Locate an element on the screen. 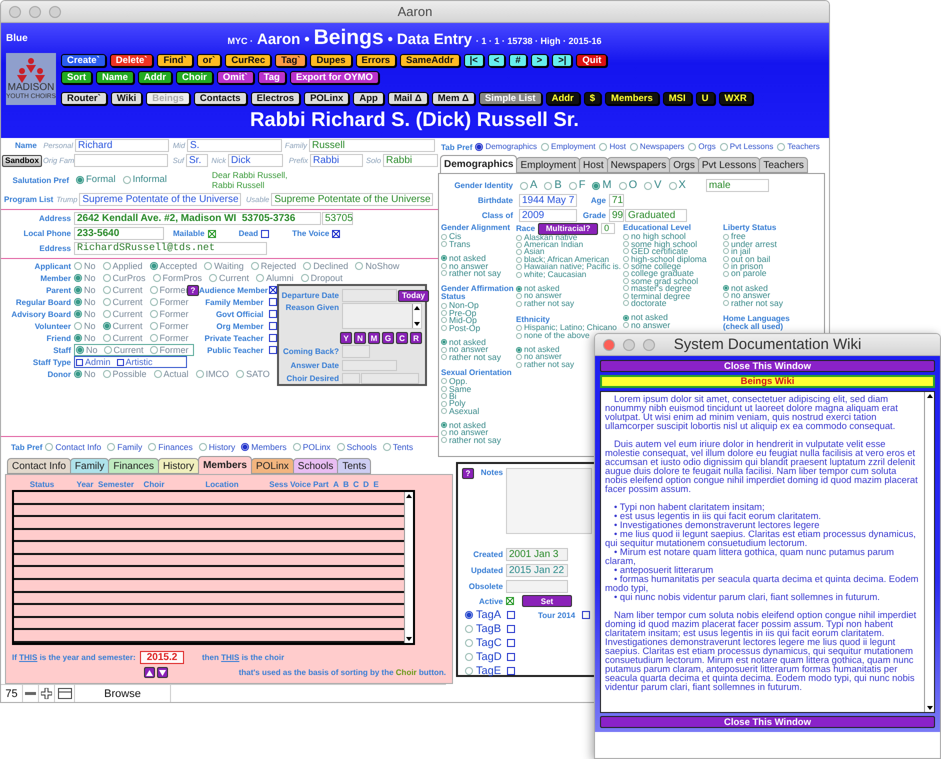 This screenshot has height=759, width=941. tab: Tents is located at coordinates (354, 466).